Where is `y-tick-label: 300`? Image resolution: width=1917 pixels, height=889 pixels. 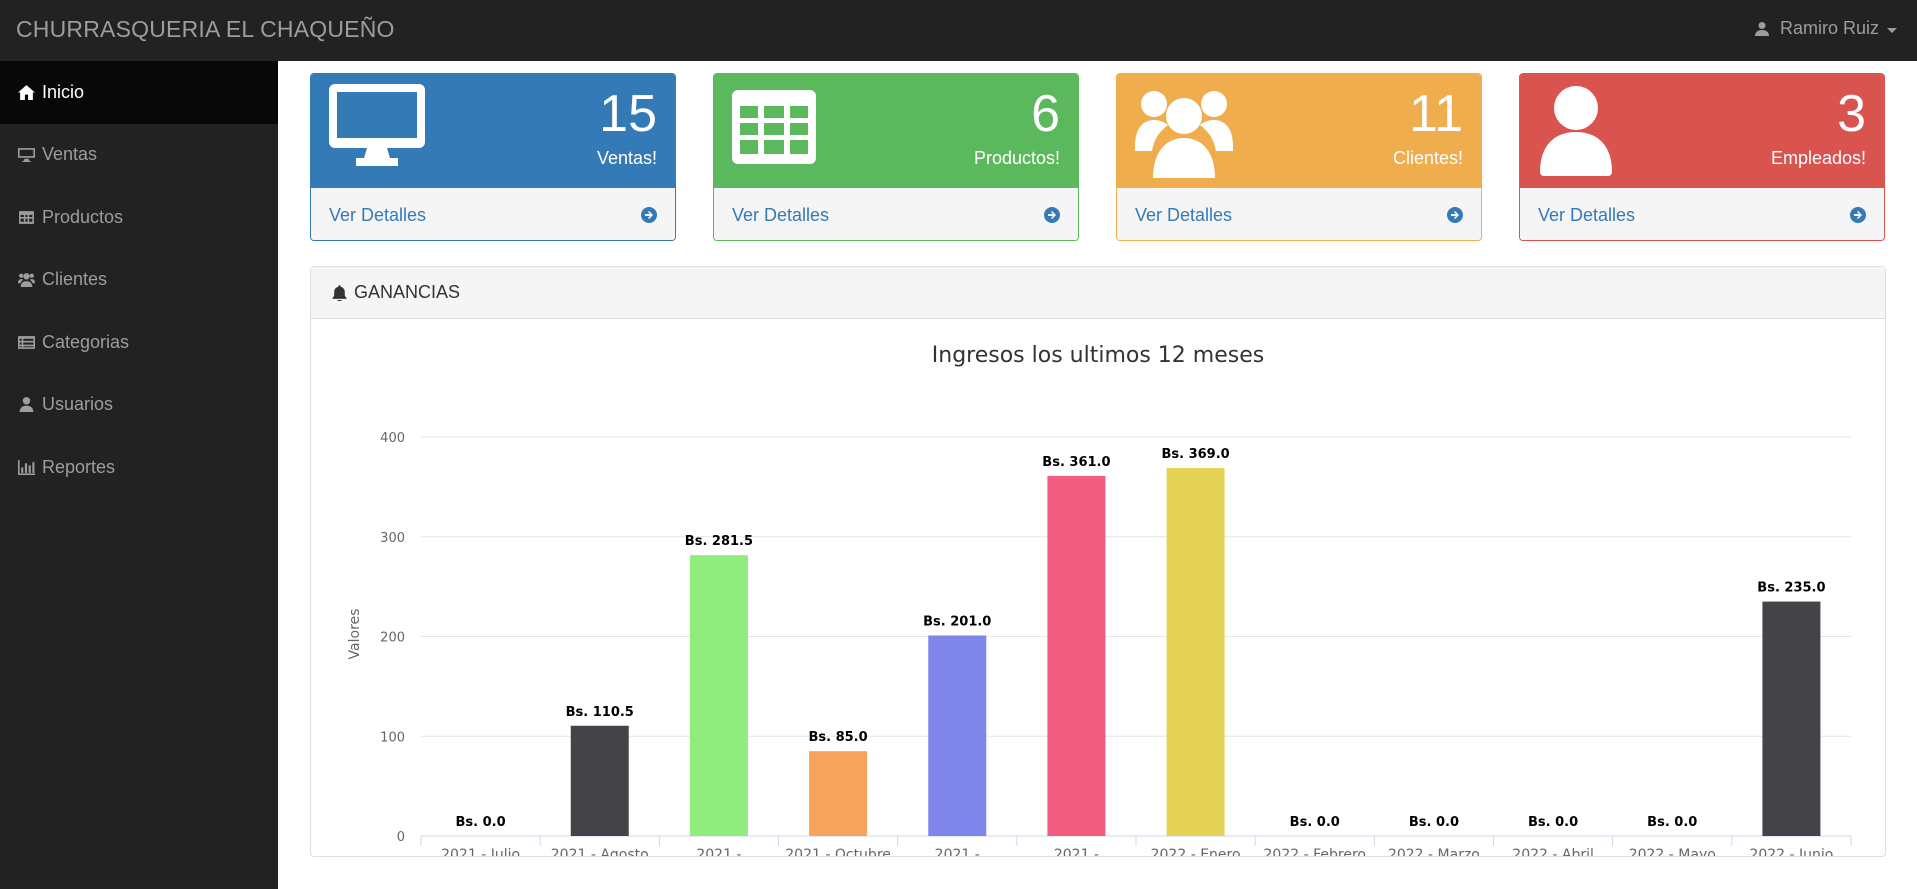 y-tick-label: 300 is located at coordinates (392, 538).